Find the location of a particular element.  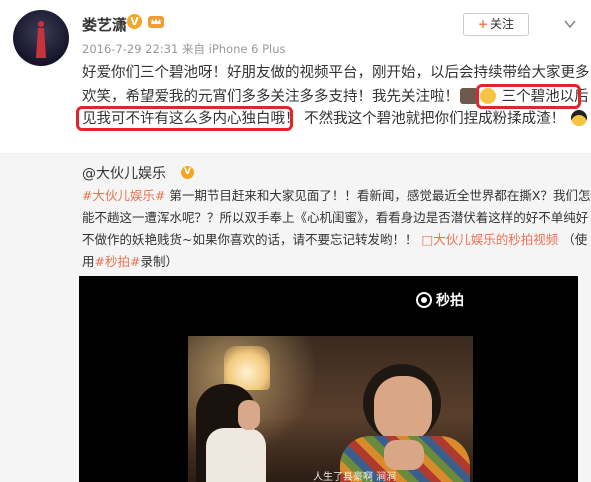

follow-button: + 关注 is located at coordinates (496, 24).